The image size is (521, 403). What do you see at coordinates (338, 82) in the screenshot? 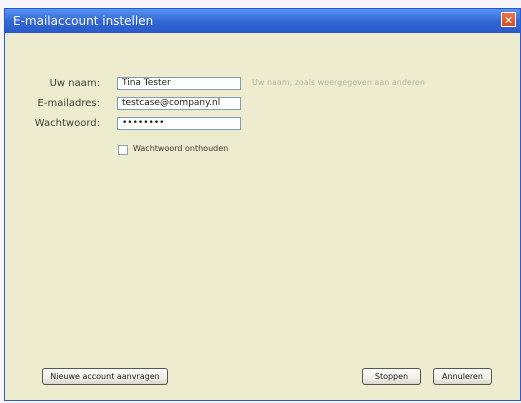
I see `name-hint: Uw naam, zoals weergegeven aan anderen` at bounding box center [338, 82].